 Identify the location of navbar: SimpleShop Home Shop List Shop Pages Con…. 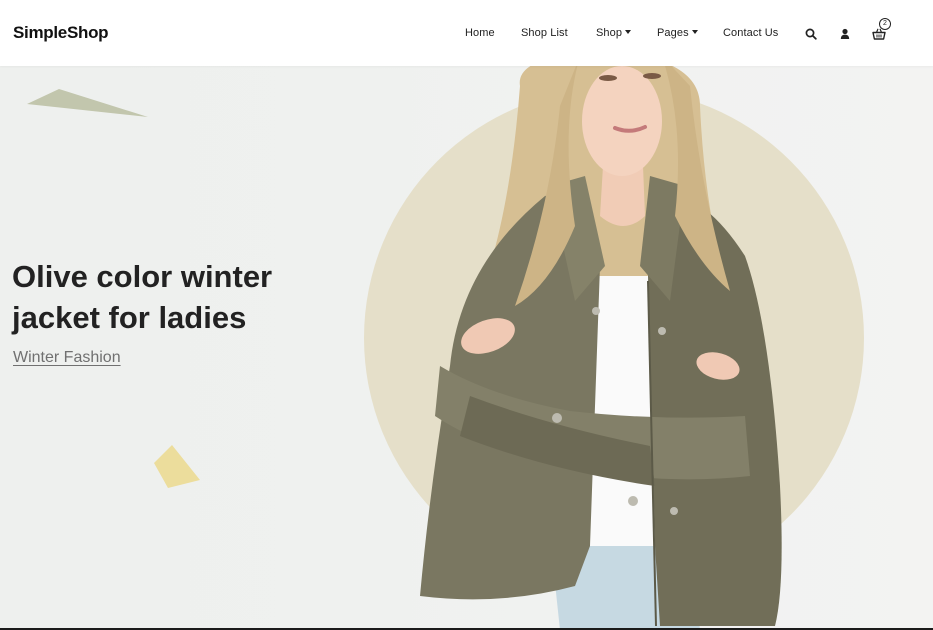
(466, 33).